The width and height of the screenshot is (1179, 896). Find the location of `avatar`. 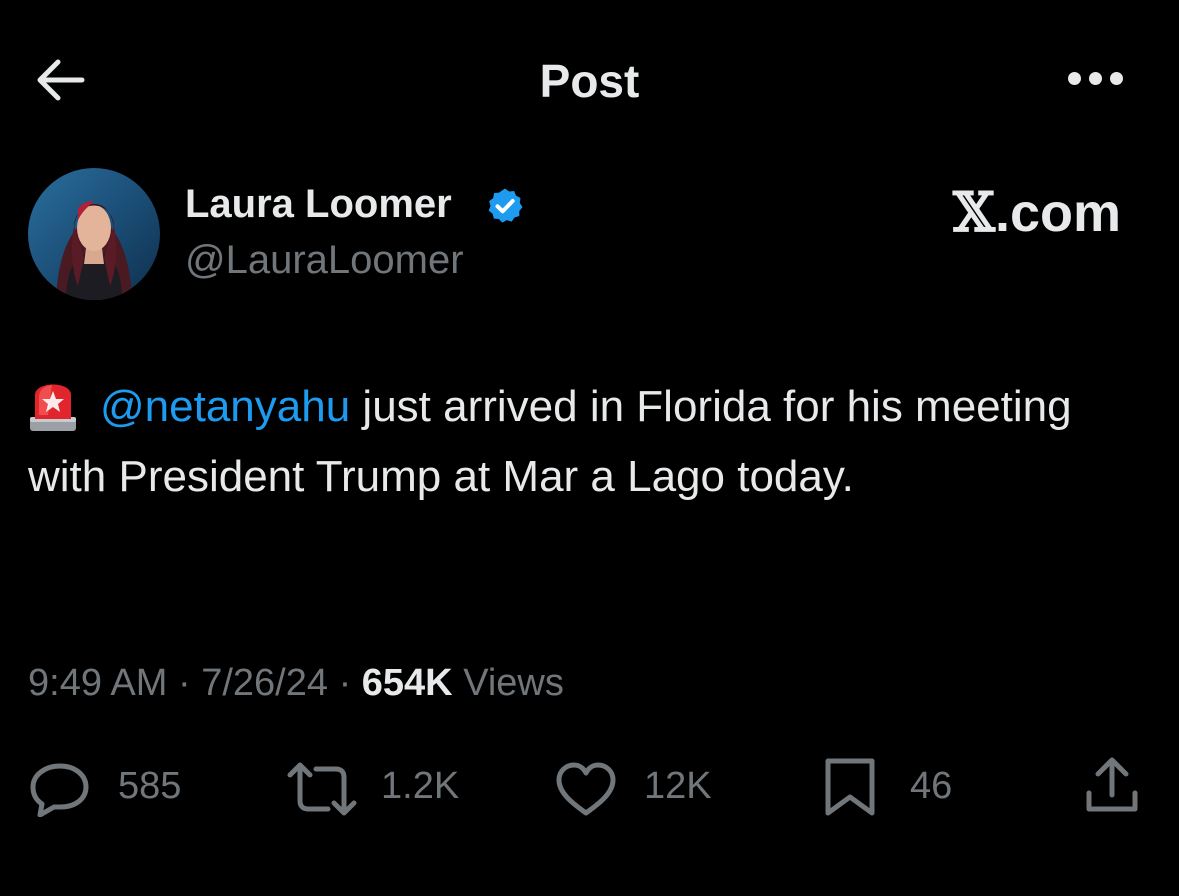

avatar is located at coordinates (94, 234).